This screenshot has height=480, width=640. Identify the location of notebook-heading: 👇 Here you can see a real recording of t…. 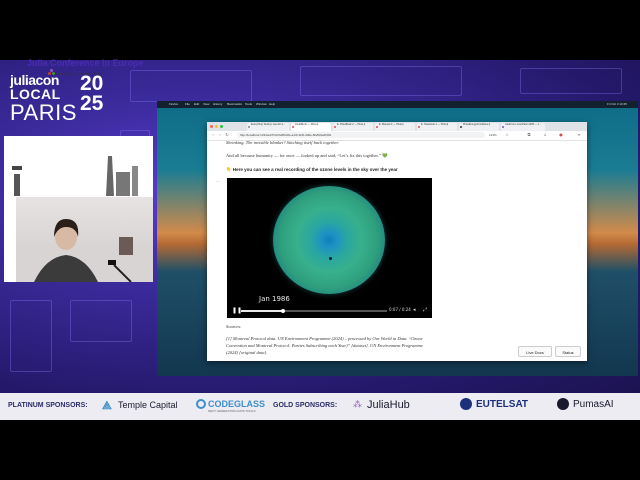
(312, 169).